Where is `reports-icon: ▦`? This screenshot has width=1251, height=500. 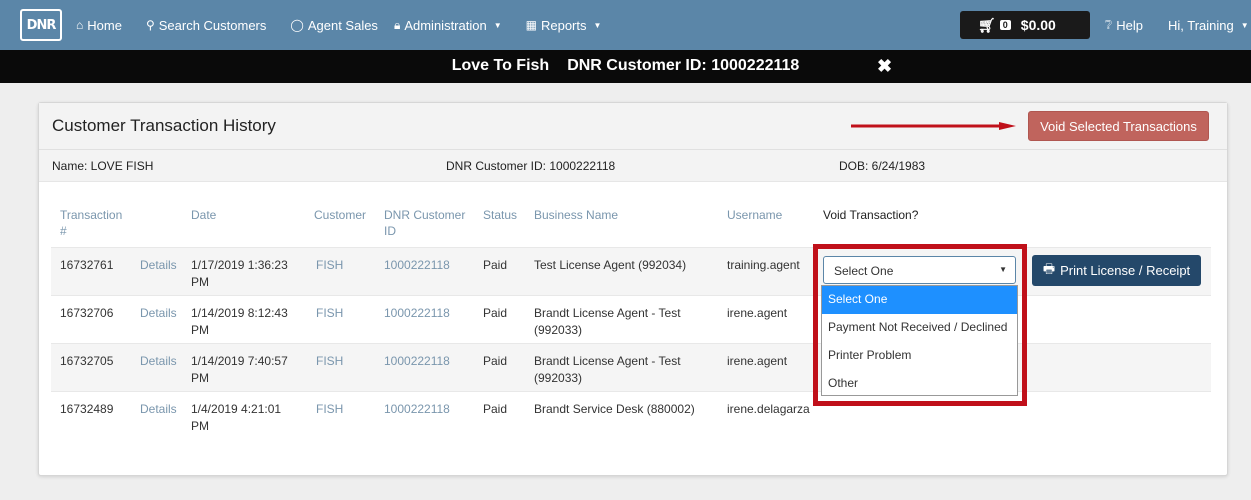
reports-icon: ▦ is located at coordinates (531, 25).